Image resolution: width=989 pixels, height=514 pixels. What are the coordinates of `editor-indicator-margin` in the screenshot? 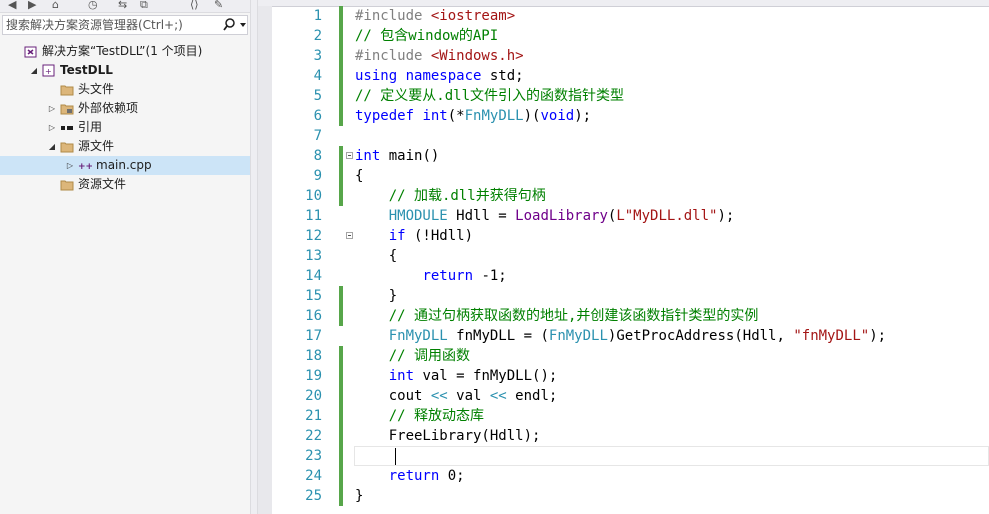 It's located at (265, 260).